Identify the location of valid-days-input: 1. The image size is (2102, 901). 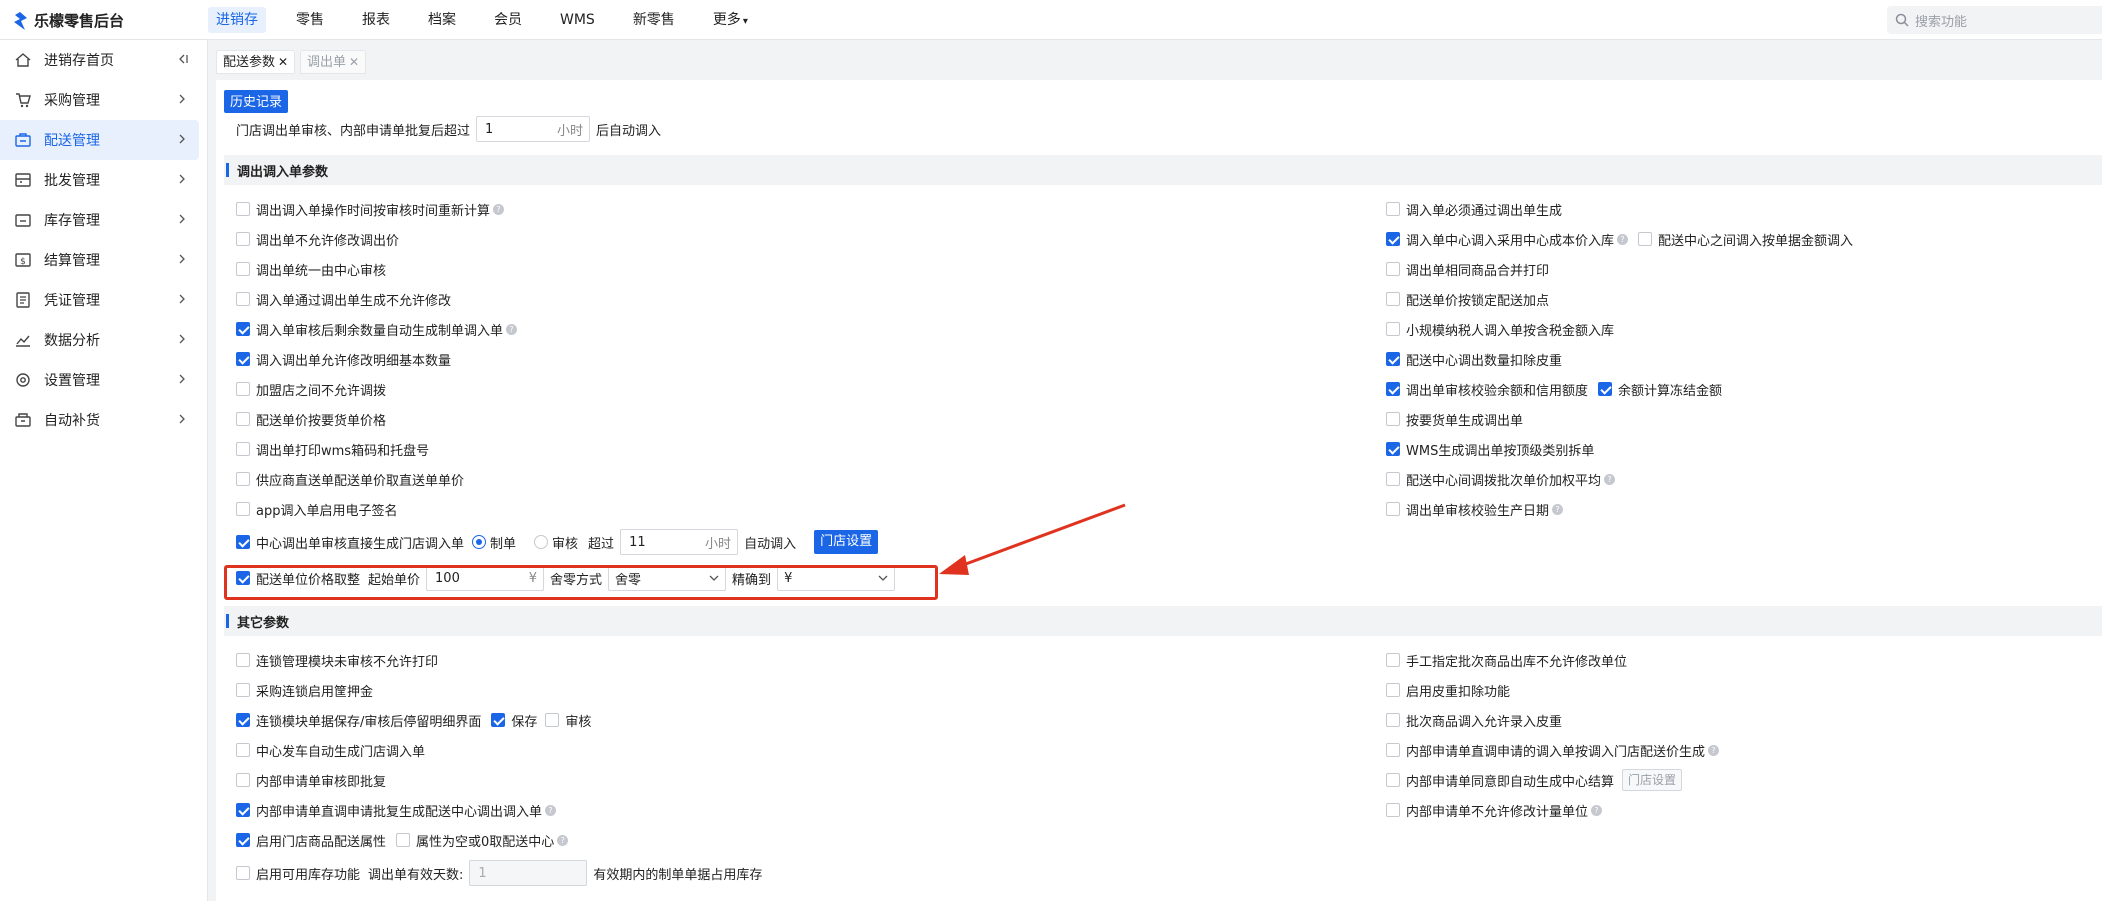
(528, 873).